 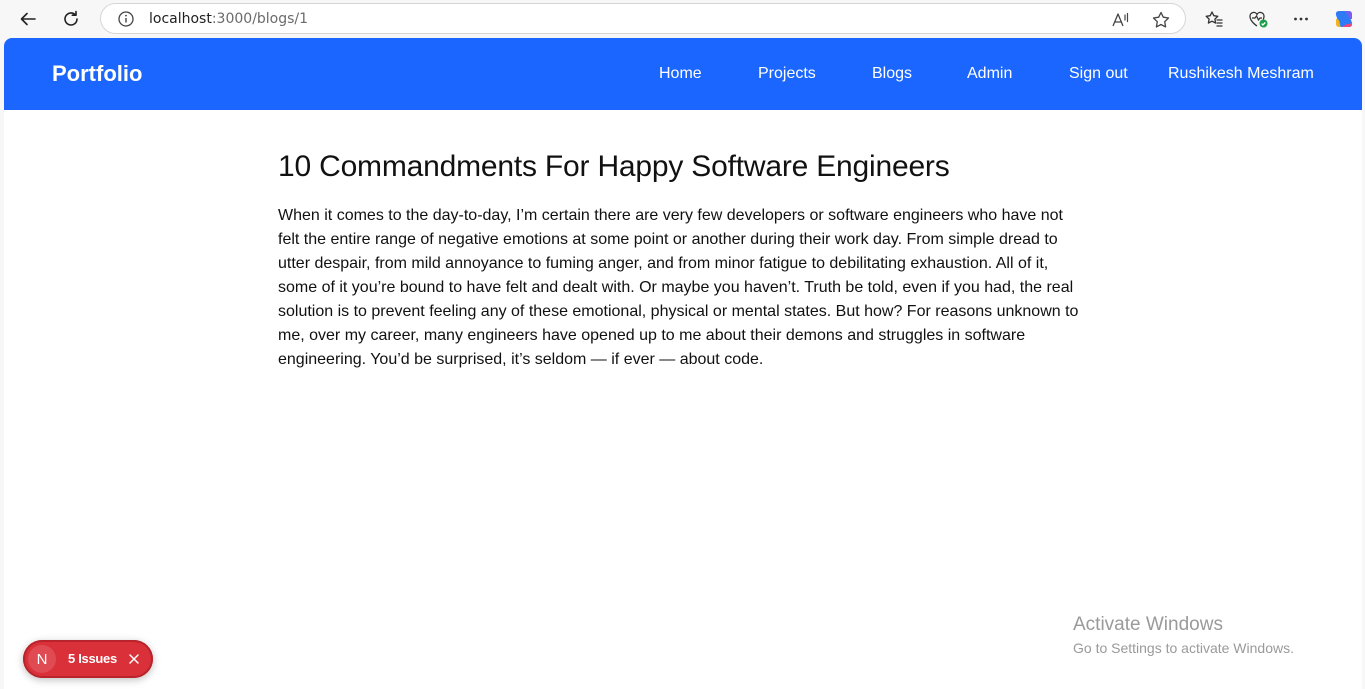 I want to click on browser-toolbar: localhost:3000/blogs/1, so click(x=682, y=19).